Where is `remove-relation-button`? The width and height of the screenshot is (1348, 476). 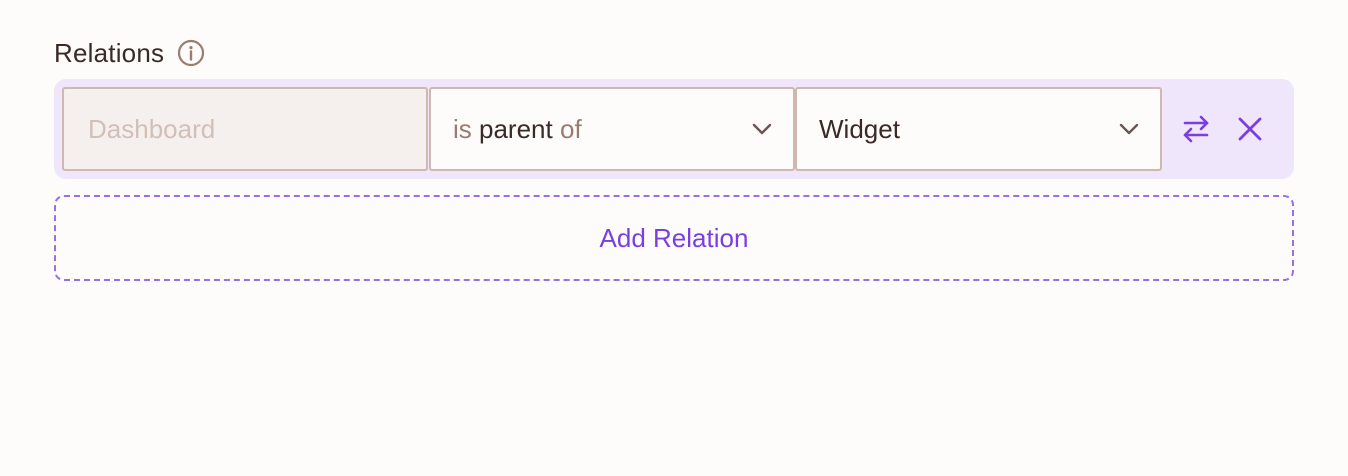 remove-relation-button is located at coordinates (1250, 129).